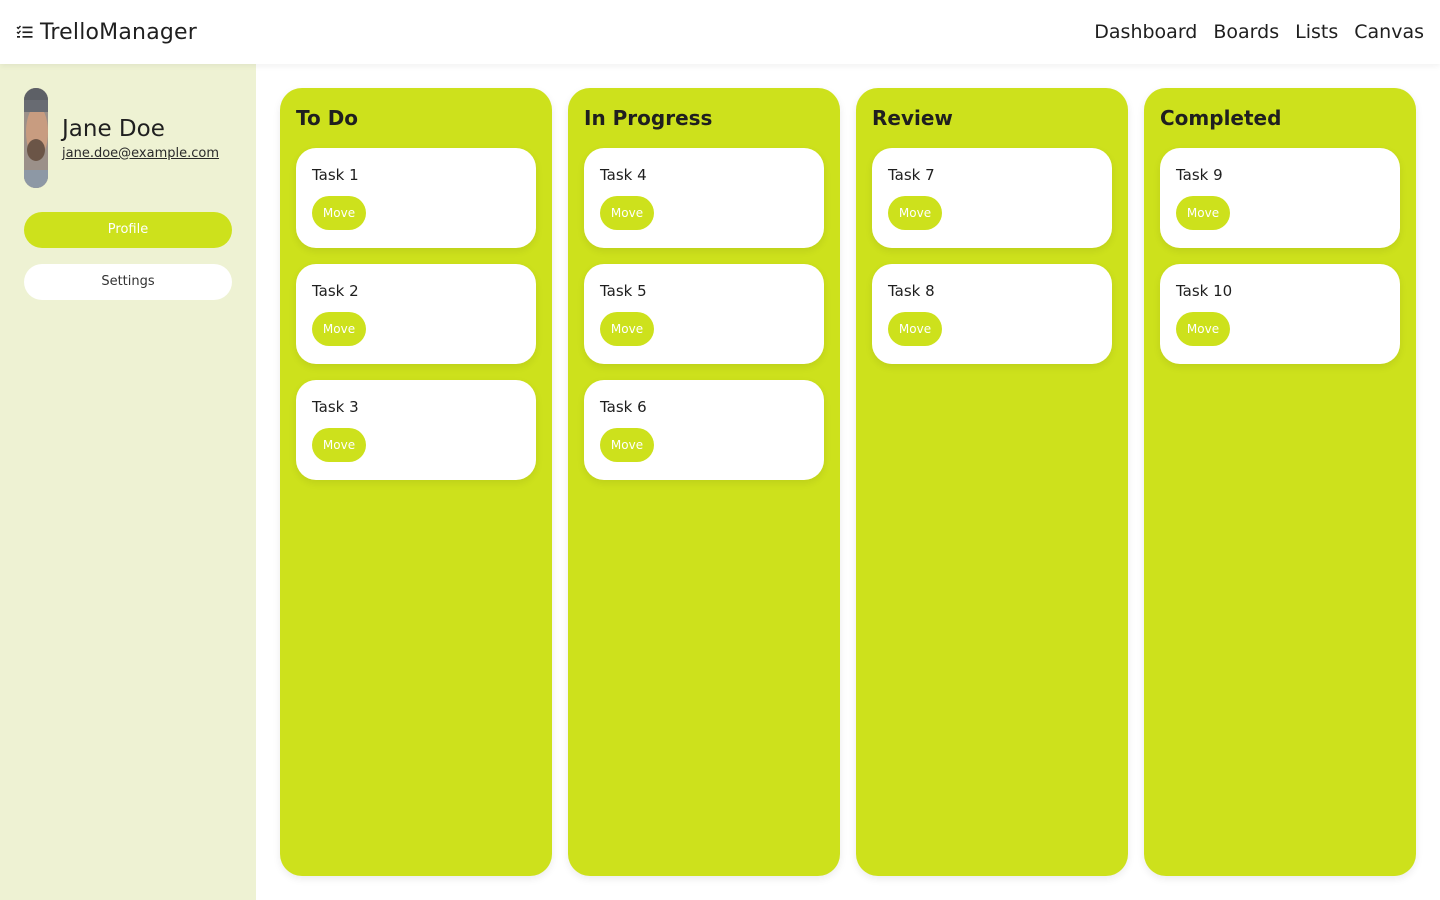 The width and height of the screenshot is (1440, 900). I want to click on user-photo, so click(36, 138).